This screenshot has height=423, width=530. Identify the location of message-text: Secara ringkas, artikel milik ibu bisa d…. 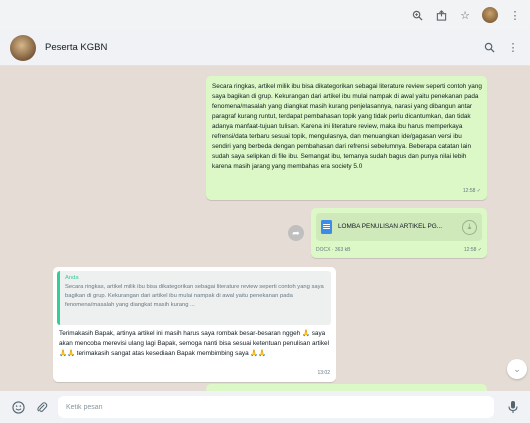
(347, 126).